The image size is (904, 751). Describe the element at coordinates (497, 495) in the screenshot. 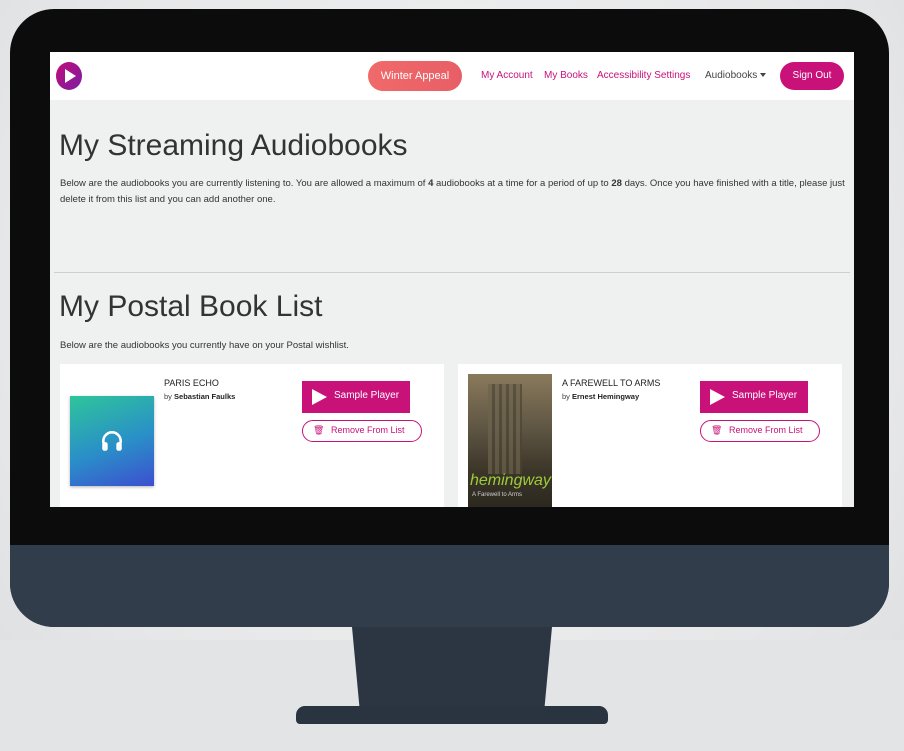

I see `cover-subtitle-text: A Farewell to Arms` at that location.